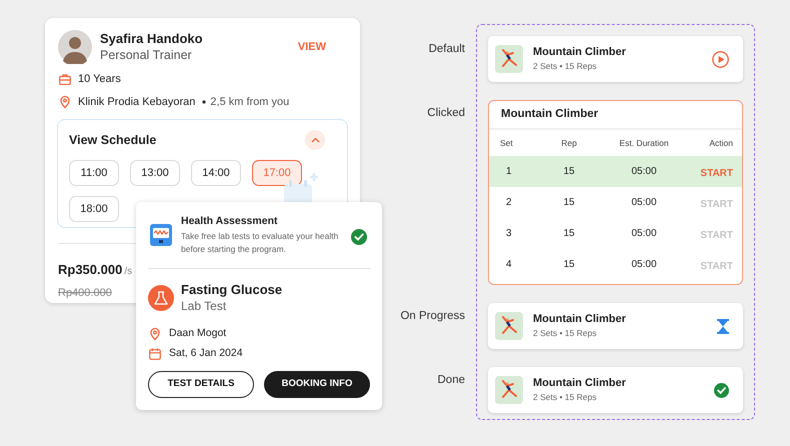 Image resolution: width=790 pixels, height=446 pixels. What do you see at coordinates (112, 140) in the screenshot?
I see `schedule-title: View Schedule` at bounding box center [112, 140].